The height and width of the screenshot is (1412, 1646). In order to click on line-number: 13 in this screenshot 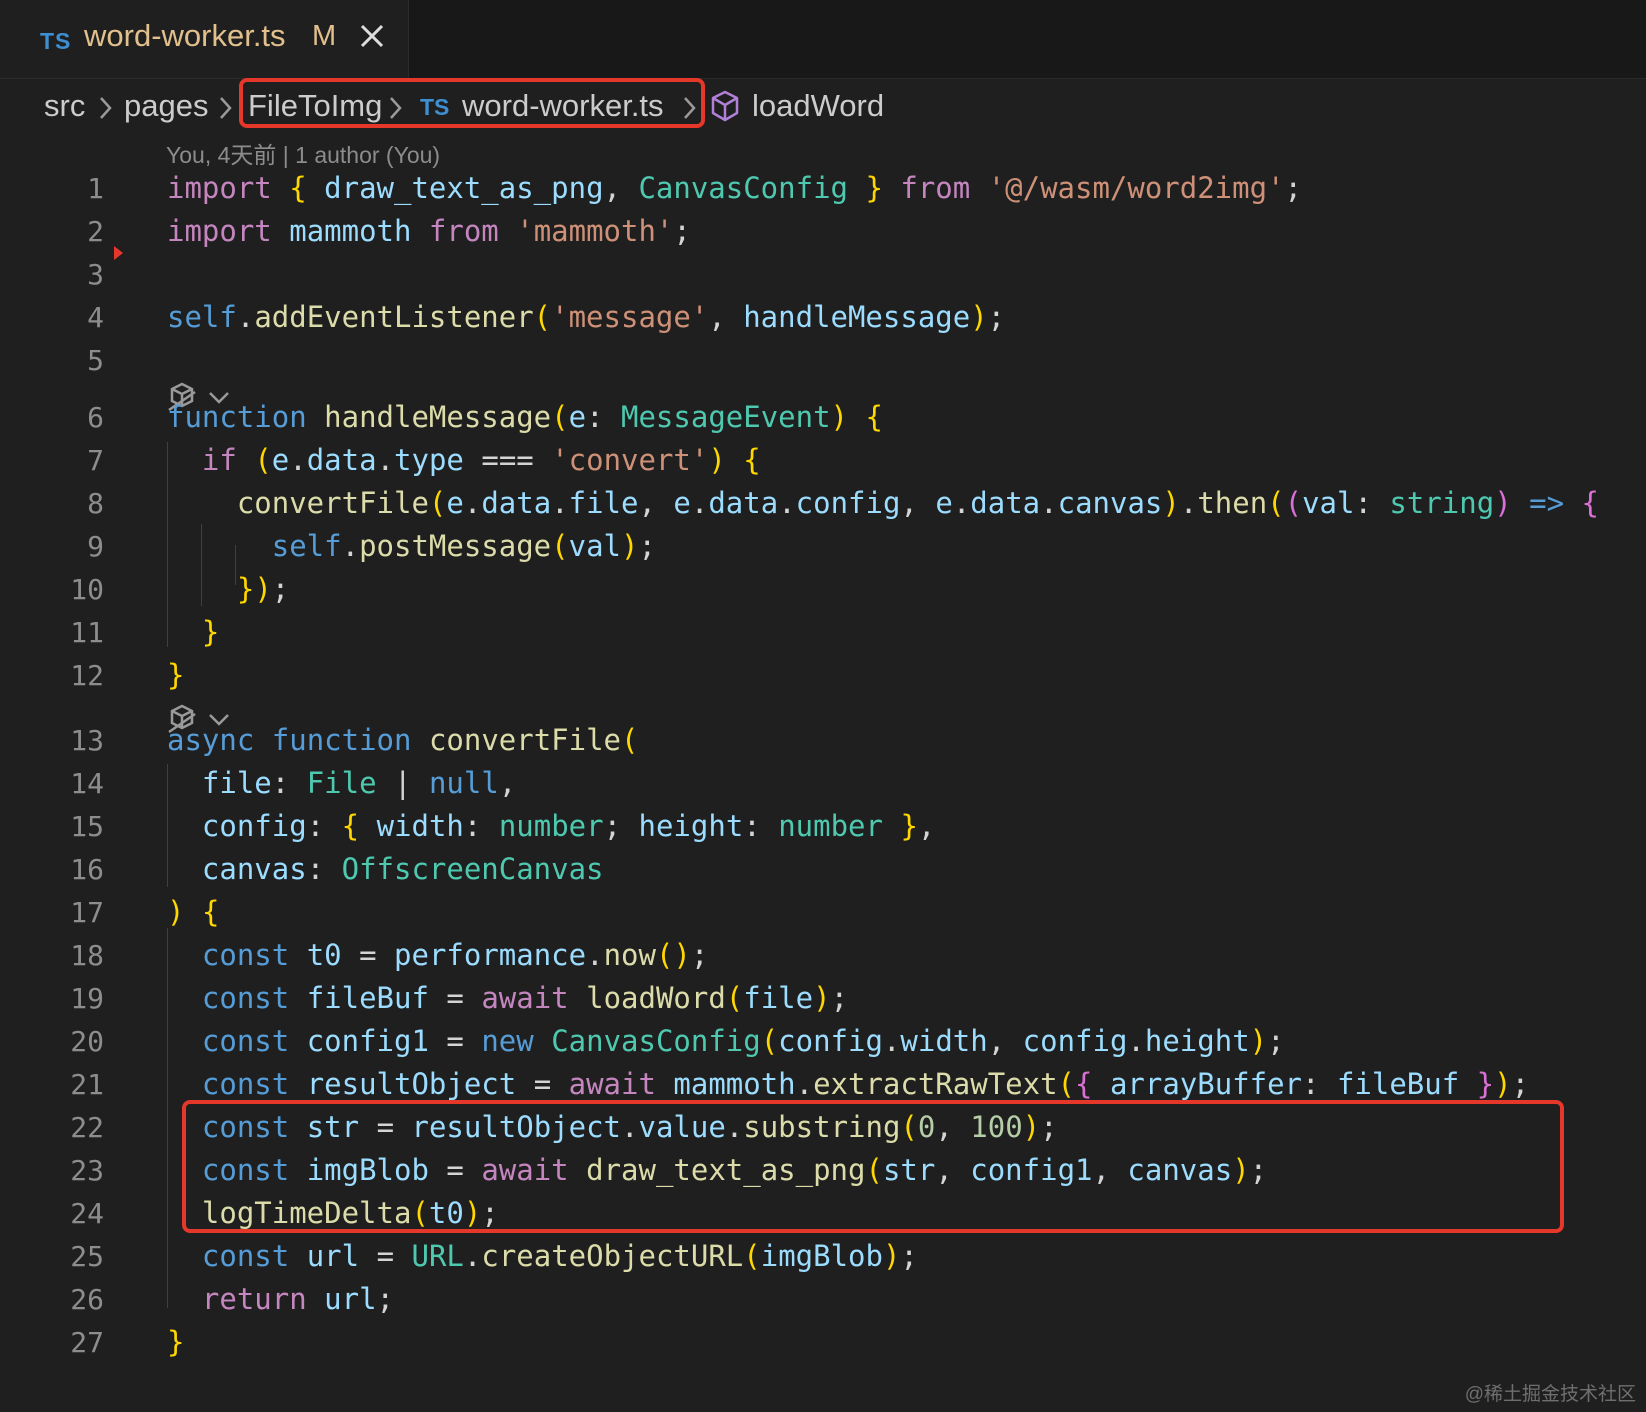, I will do `click(87, 740)`.